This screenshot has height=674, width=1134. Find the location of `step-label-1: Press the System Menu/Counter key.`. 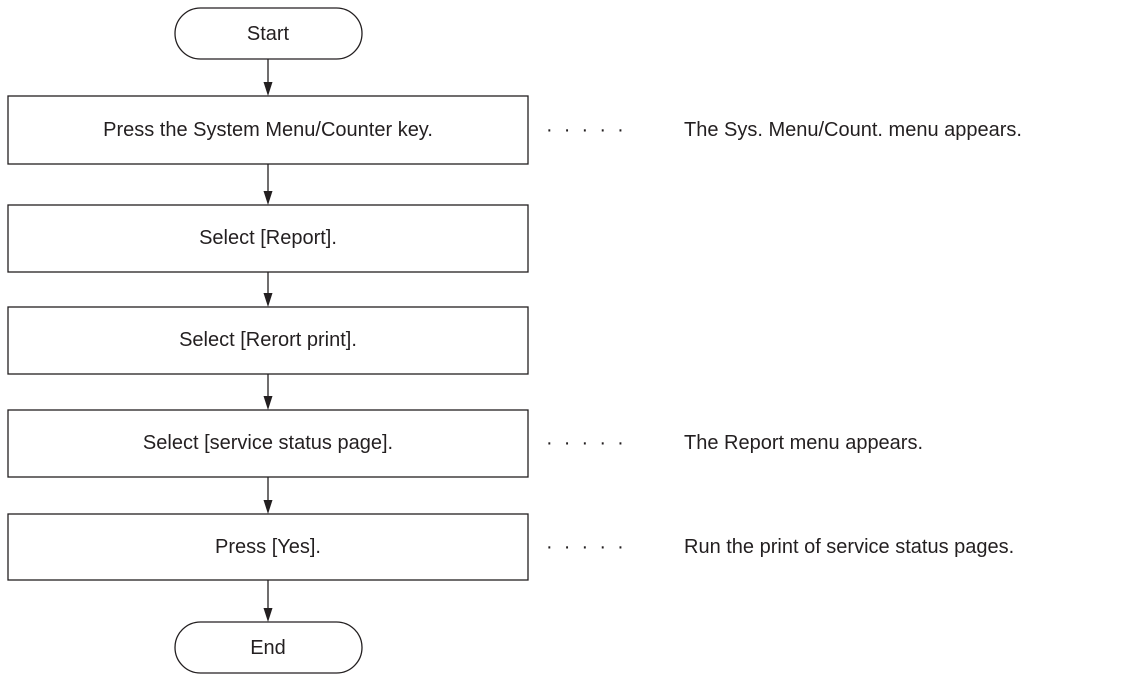

step-label-1: Press the System Menu/Counter key. is located at coordinates (268, 130).